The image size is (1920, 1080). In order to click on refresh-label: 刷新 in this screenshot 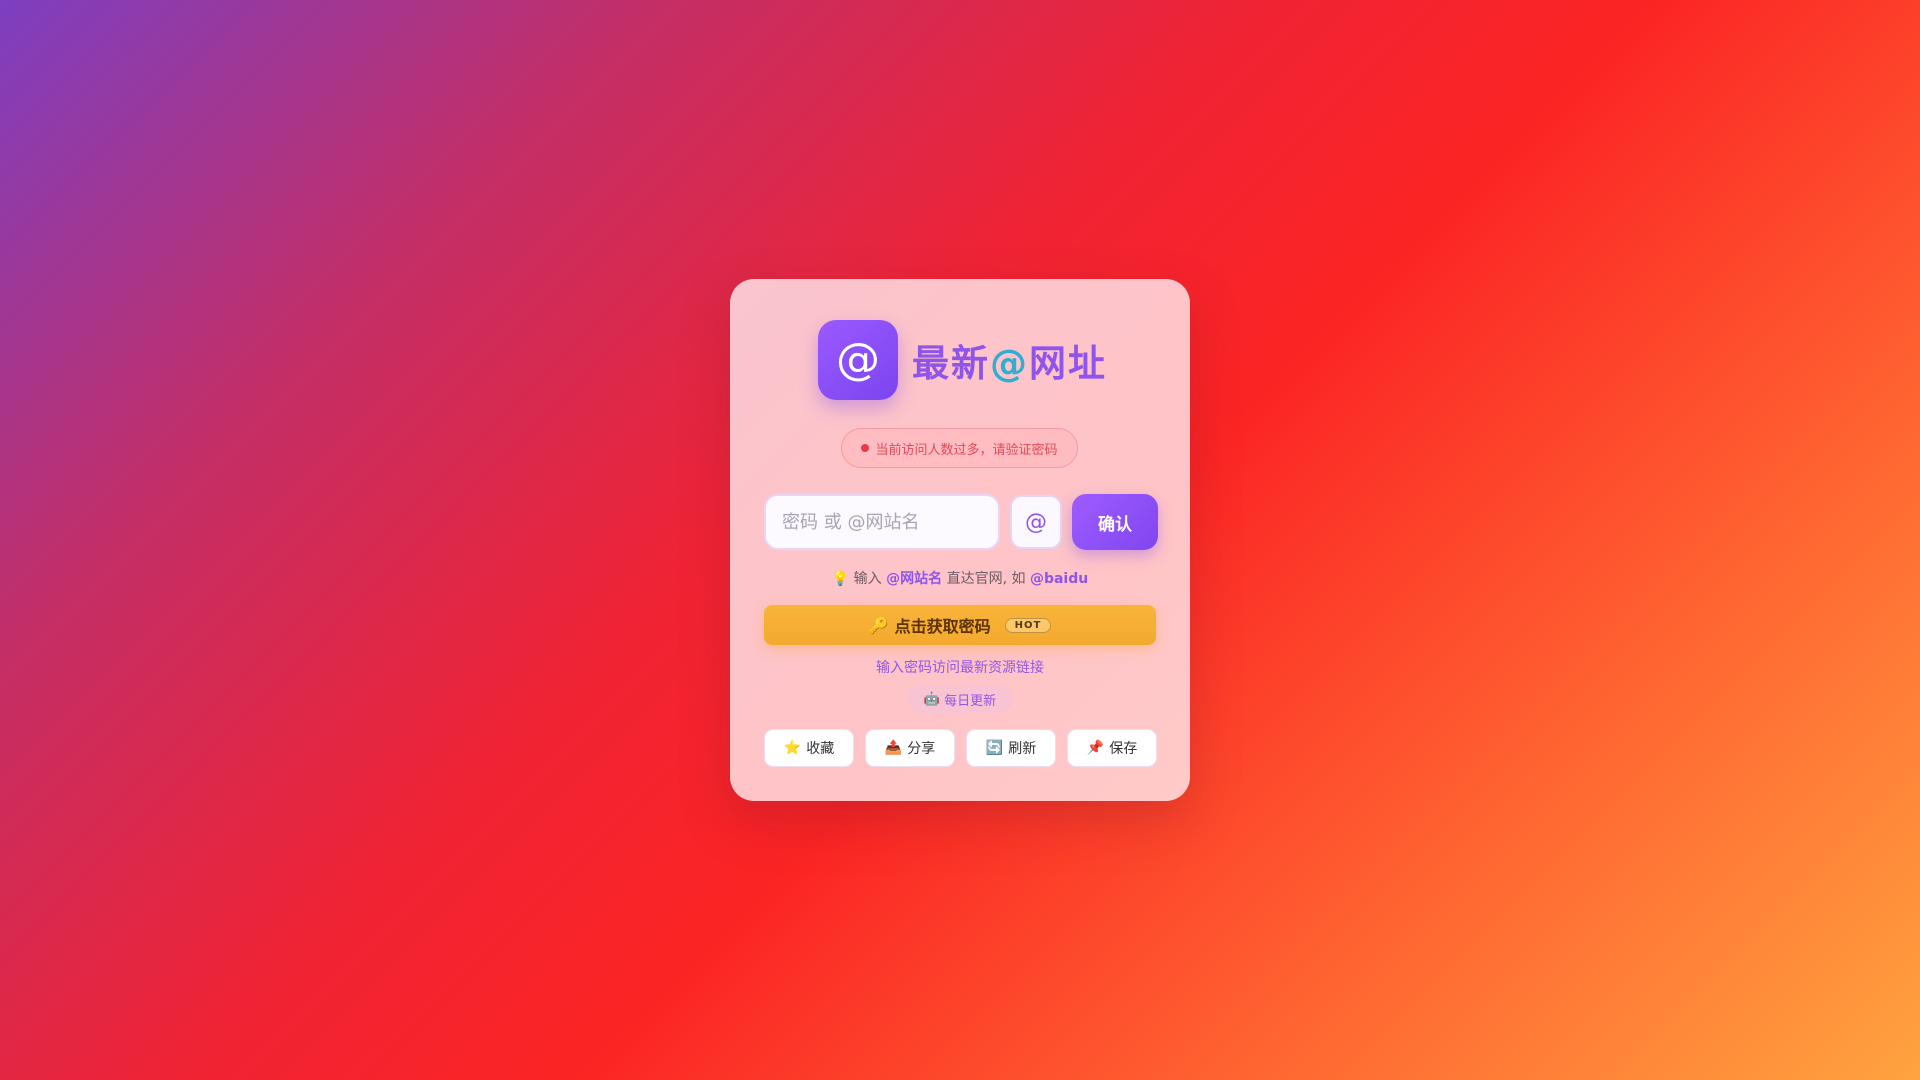, I will do `click(1022, 749)`.